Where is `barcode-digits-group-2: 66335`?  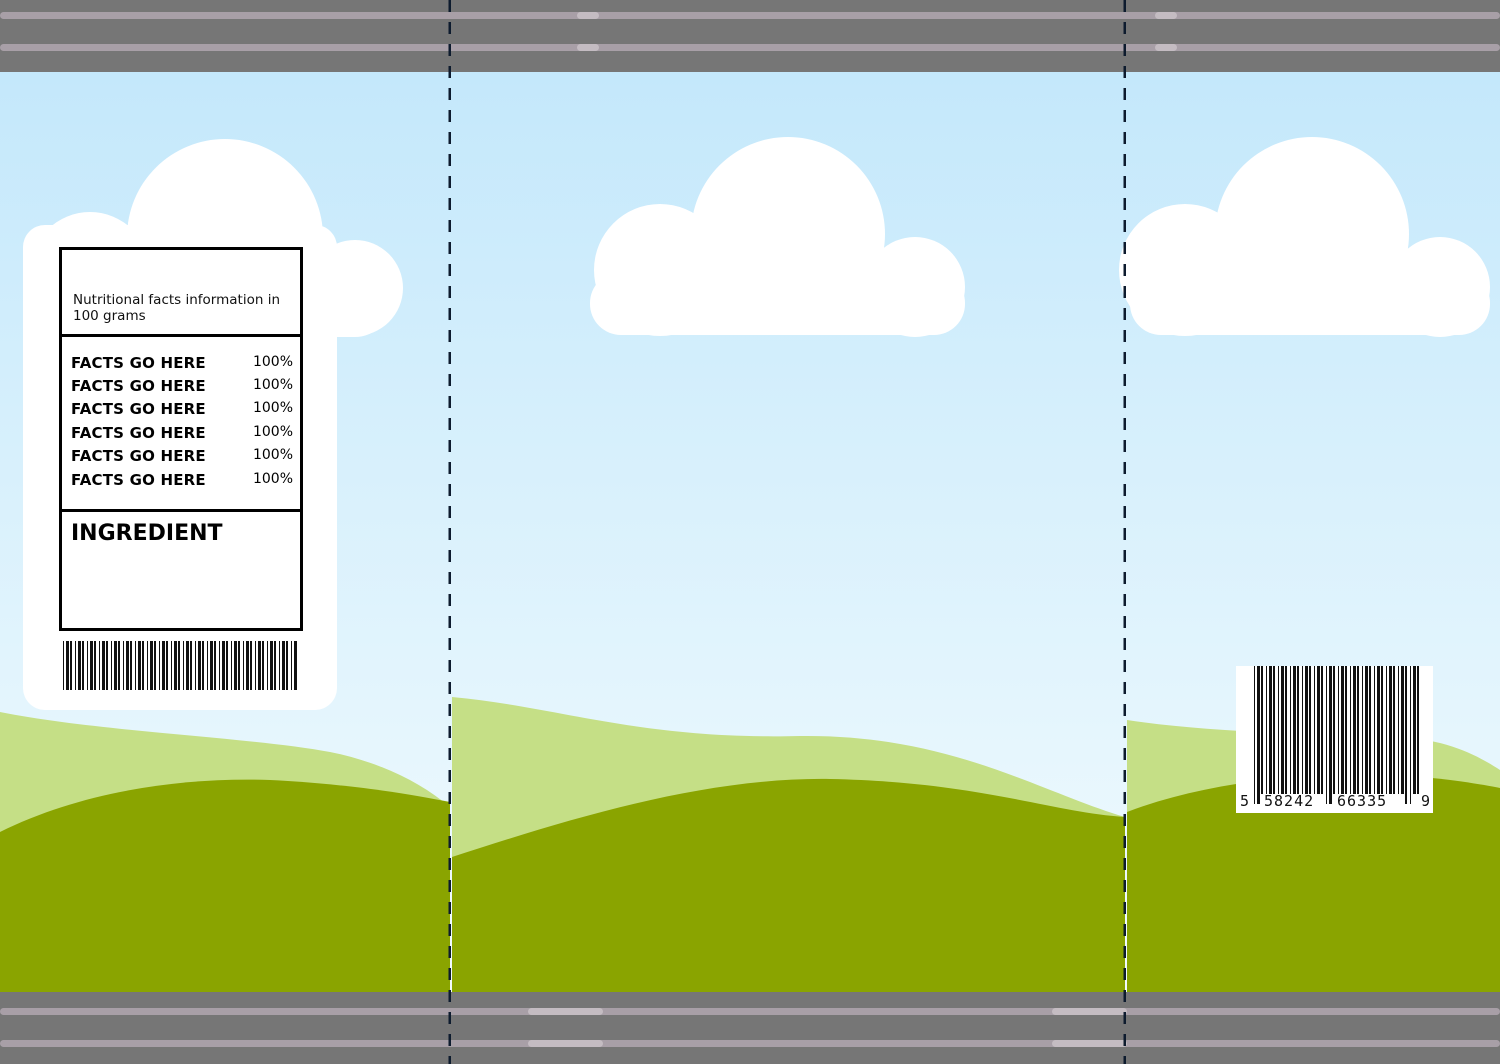 barcode-digits-group-2: 66335 is located at coordinates (1362, 801).